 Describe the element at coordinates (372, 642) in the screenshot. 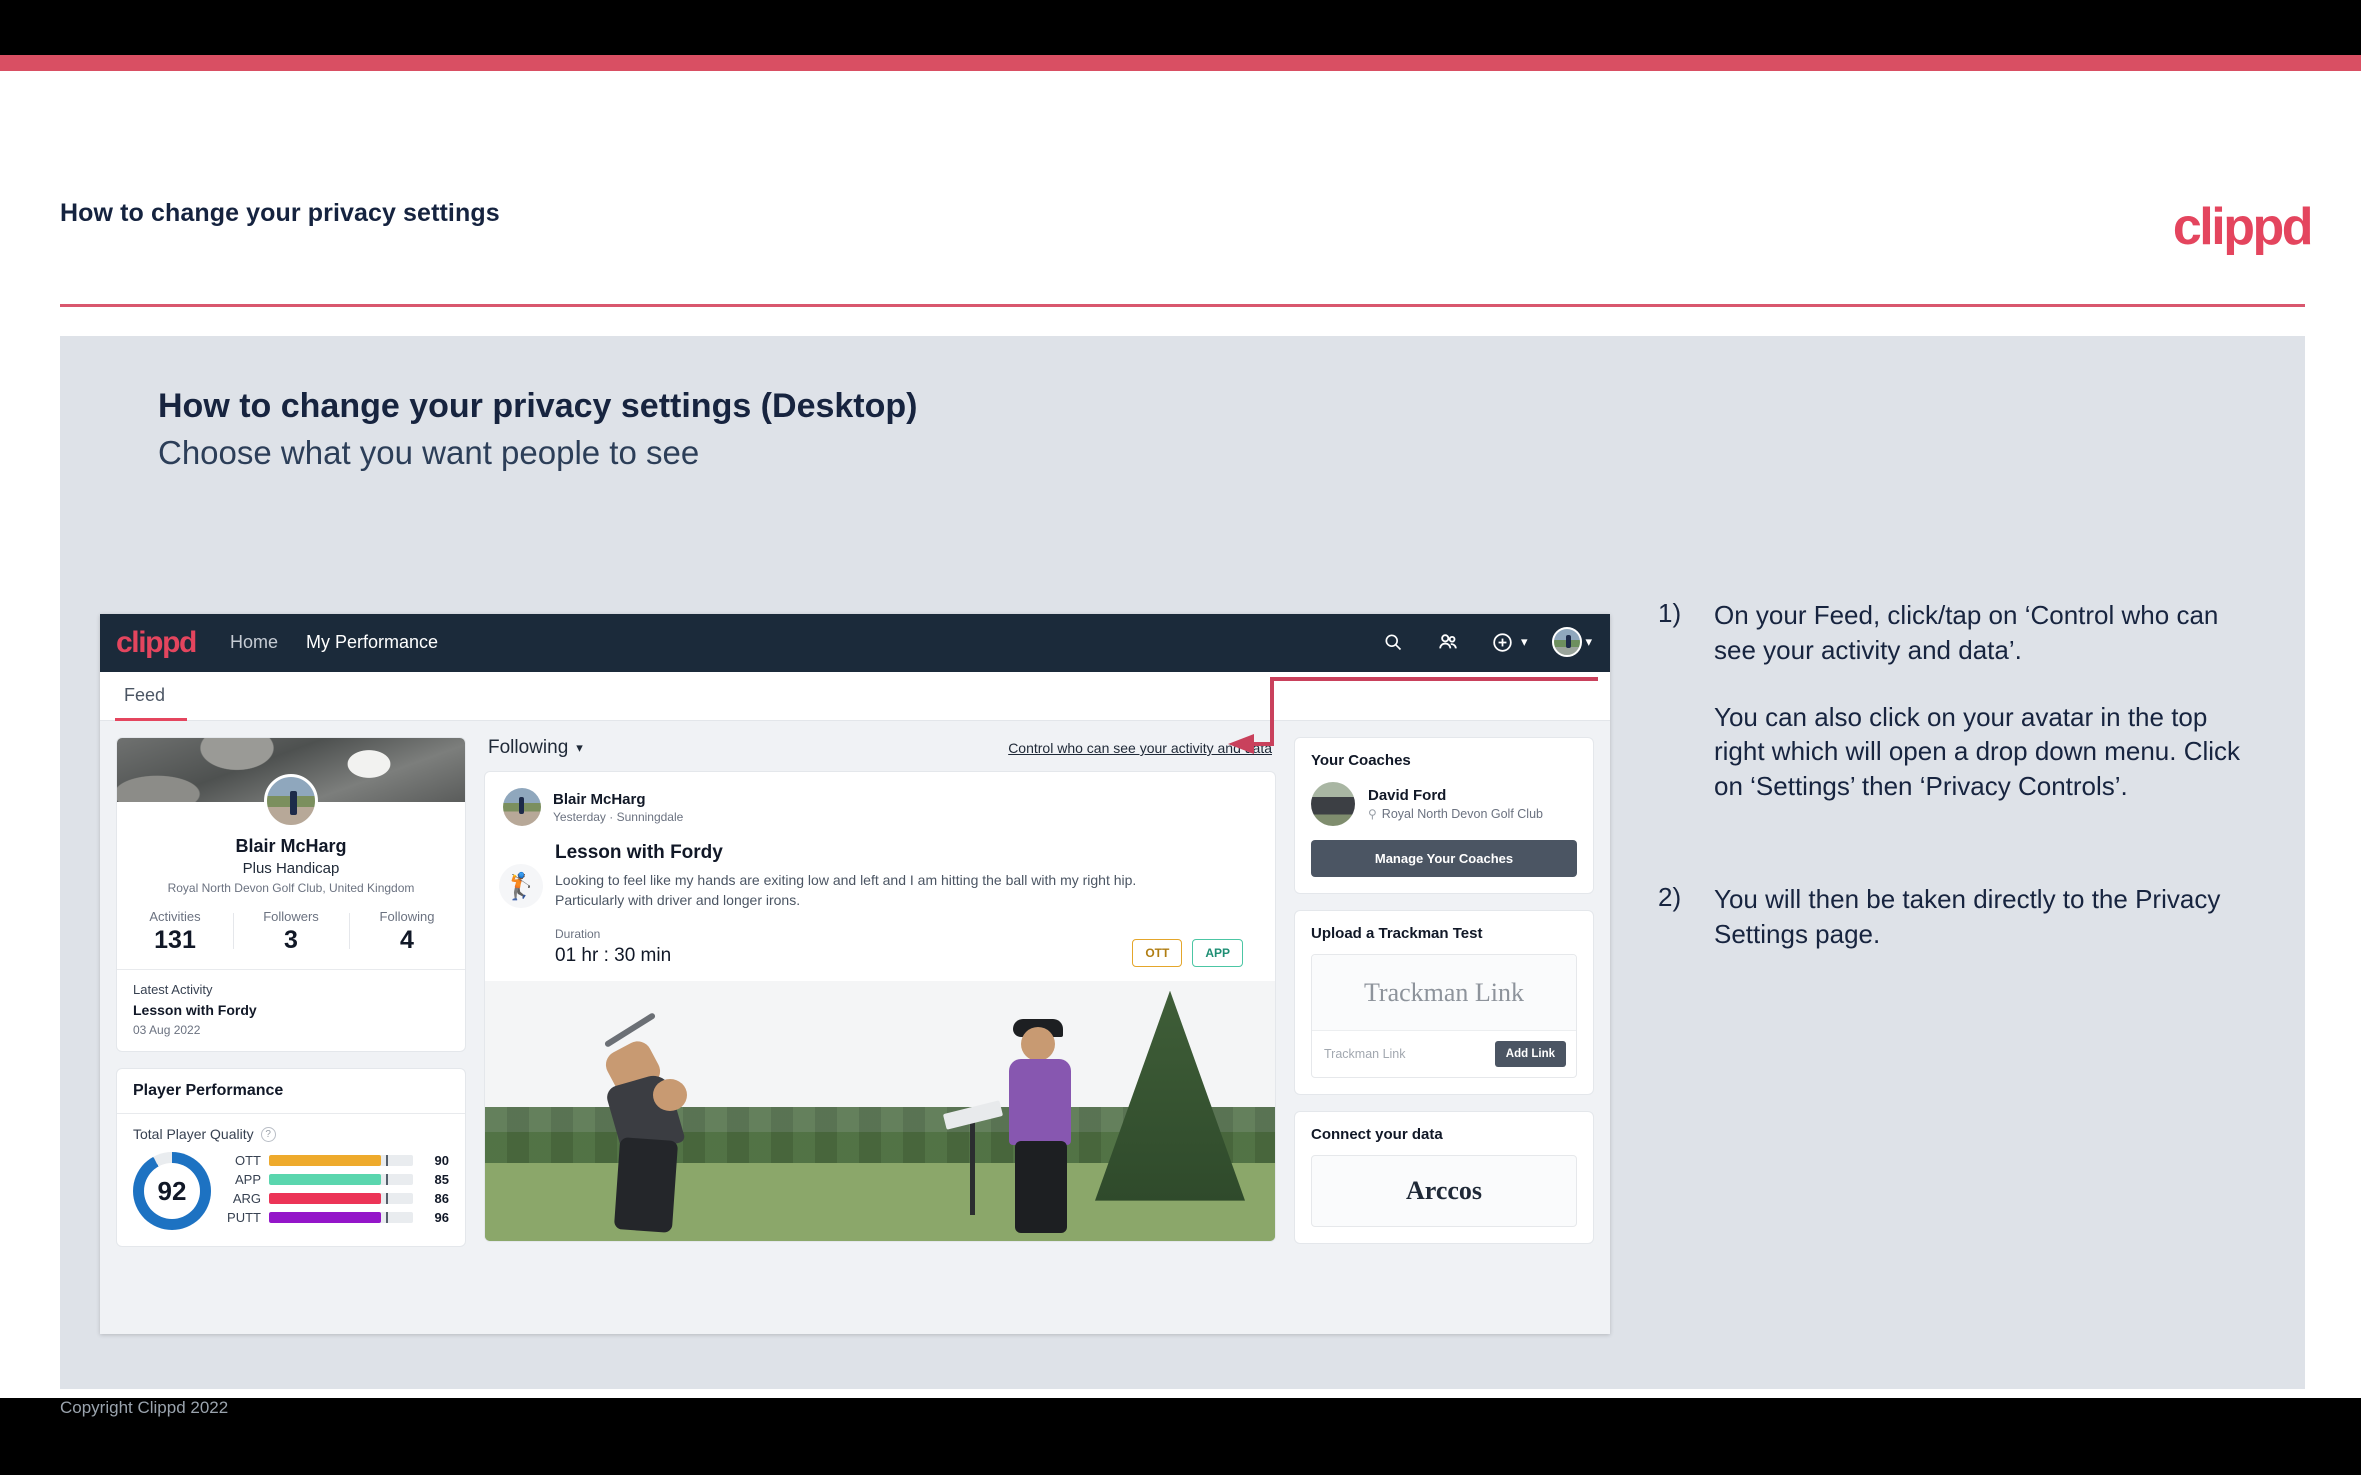

I see `nav-item-my-performance: My Performance` at that location.